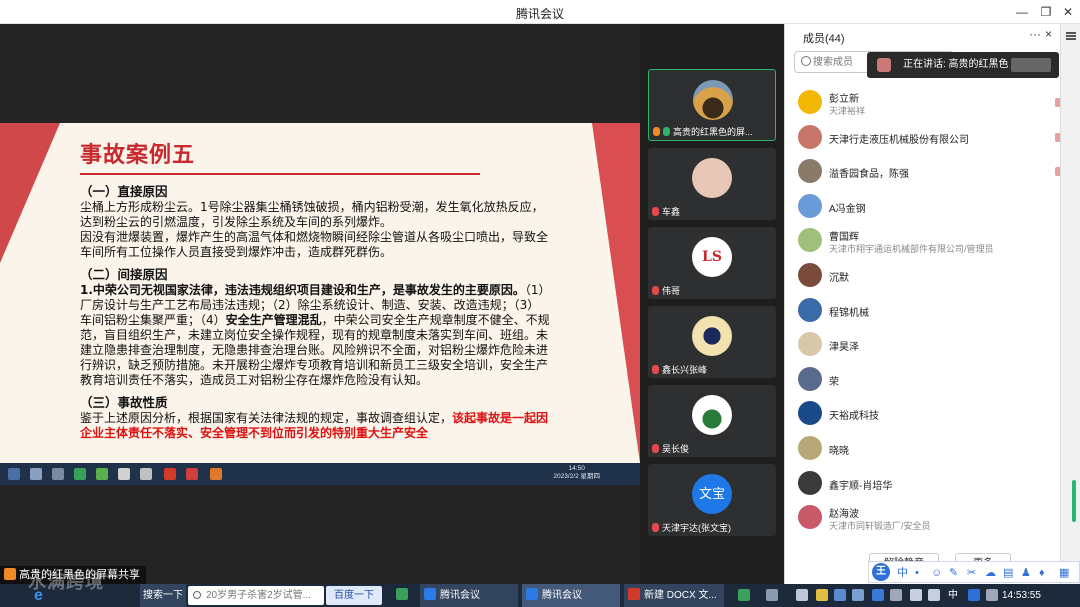 The image size is (1080, 607). I want to click on speaker-avatar-icon, so click(884, 65).